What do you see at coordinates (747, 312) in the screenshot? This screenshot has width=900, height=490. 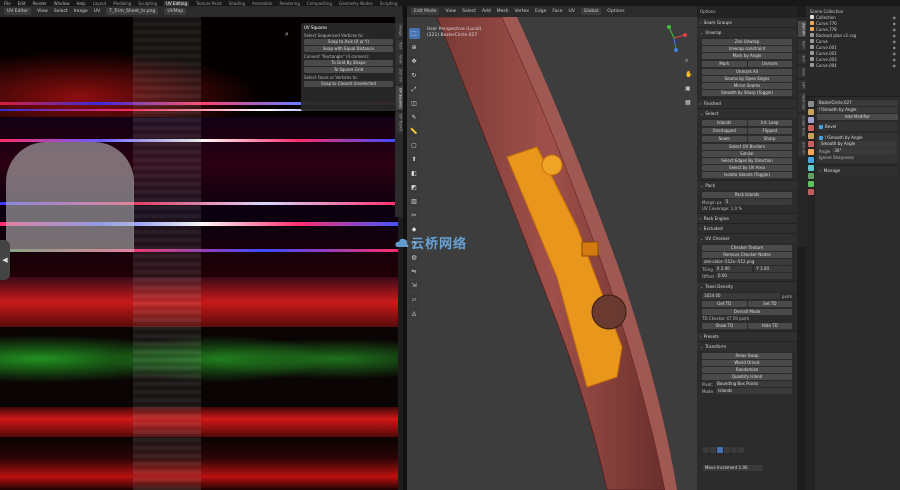 I see `overall-mode-dropdown: Overall Mode` at bounding box center [747, 312].